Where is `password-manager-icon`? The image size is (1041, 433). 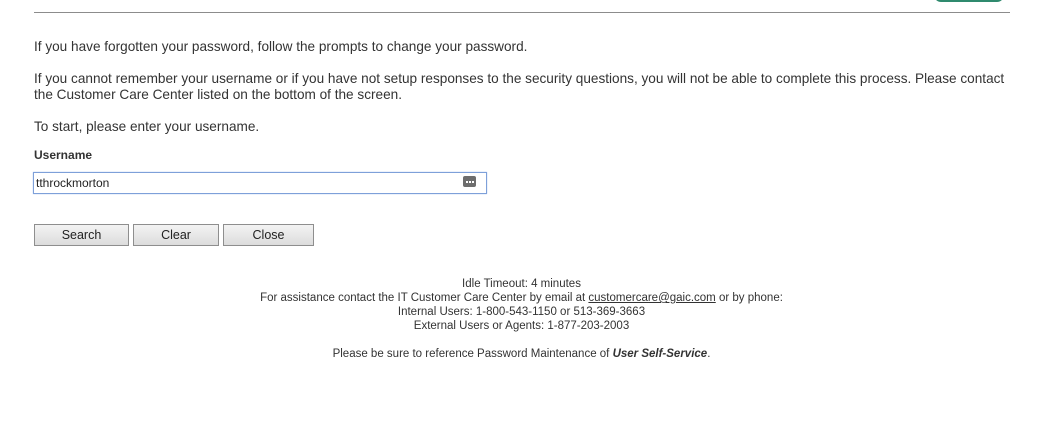 password-manager-icon is located at coordinates (469, 181).